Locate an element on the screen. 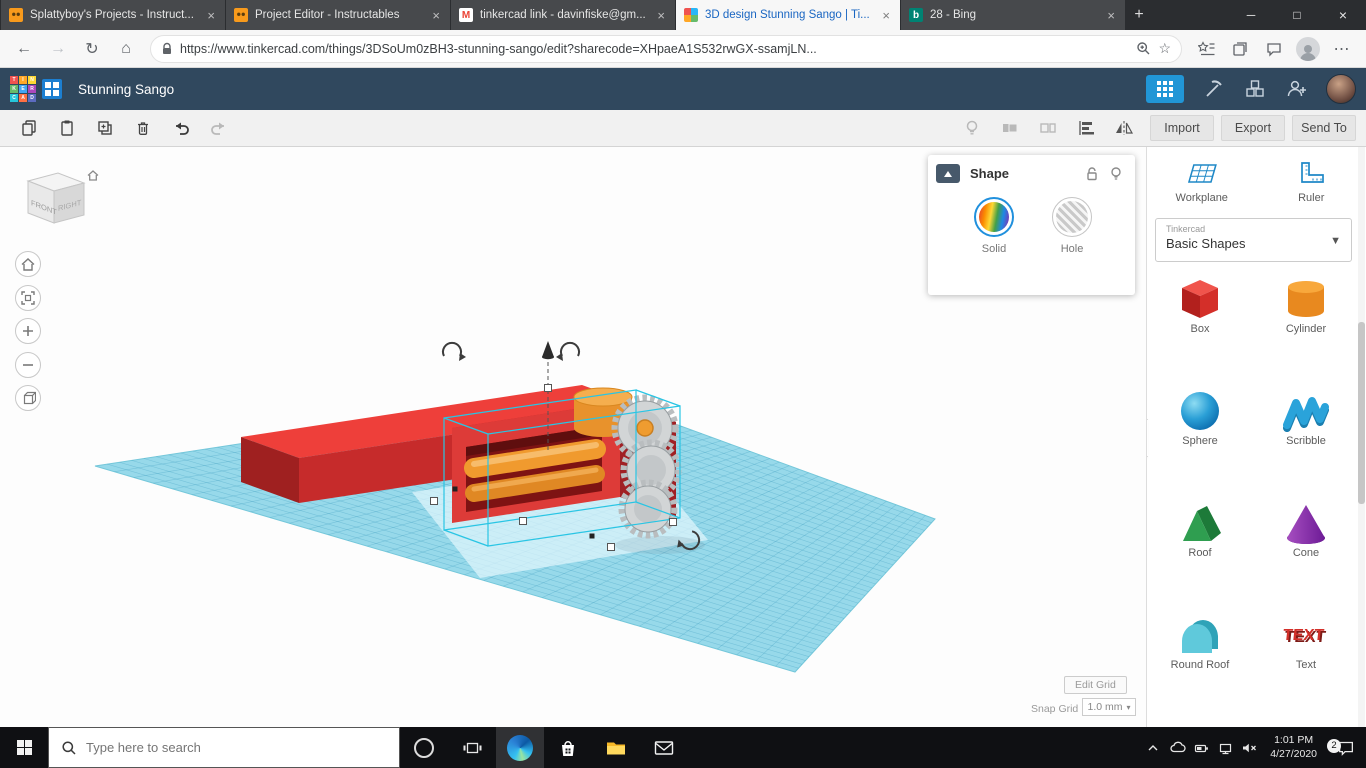 This screenshot has height=768, width=1366. store-taskbar-button is located at coordinates (568, 747).